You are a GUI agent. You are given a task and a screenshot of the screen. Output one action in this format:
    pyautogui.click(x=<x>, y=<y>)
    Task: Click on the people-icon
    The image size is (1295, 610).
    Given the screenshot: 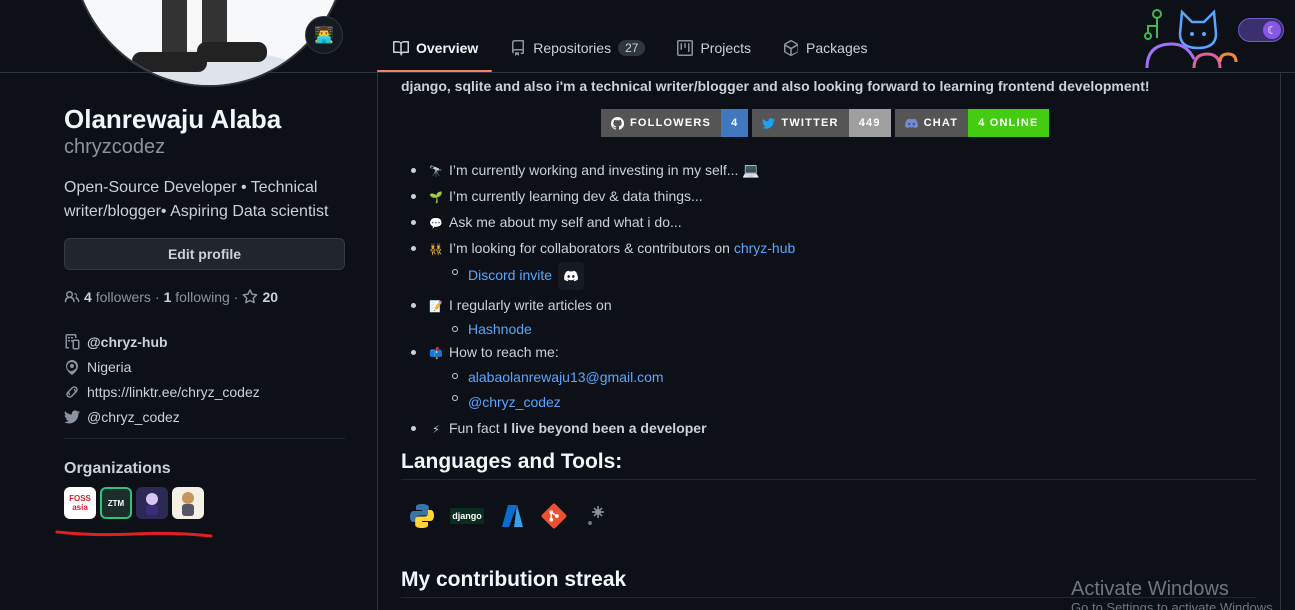 What is the action you would take?
    pyautogui.click(x=72, y=296)
    